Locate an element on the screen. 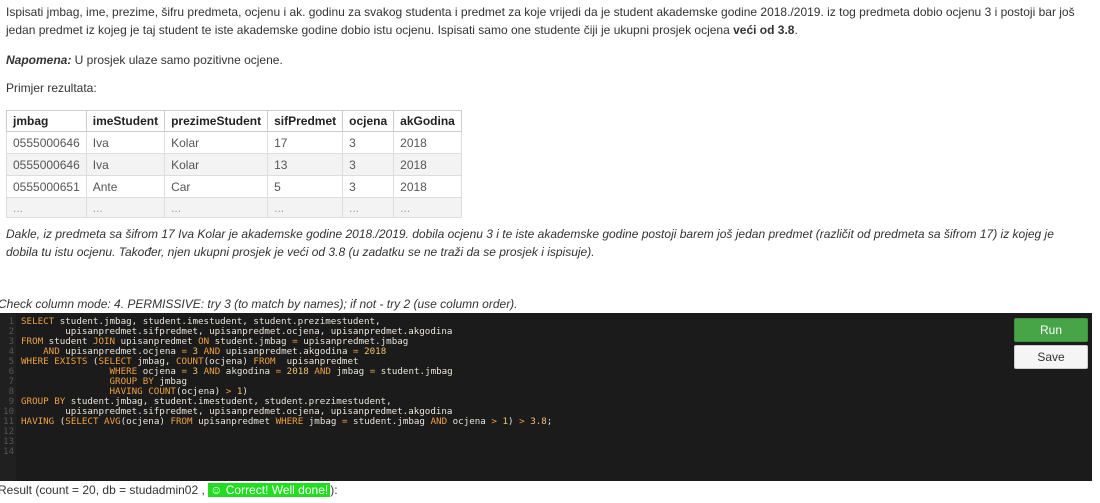 The height and width of the screenshot is (503, 1100). note-text: U prosjek ulaze samo pozitivne ocjene. is located at coordinates (177, 60).